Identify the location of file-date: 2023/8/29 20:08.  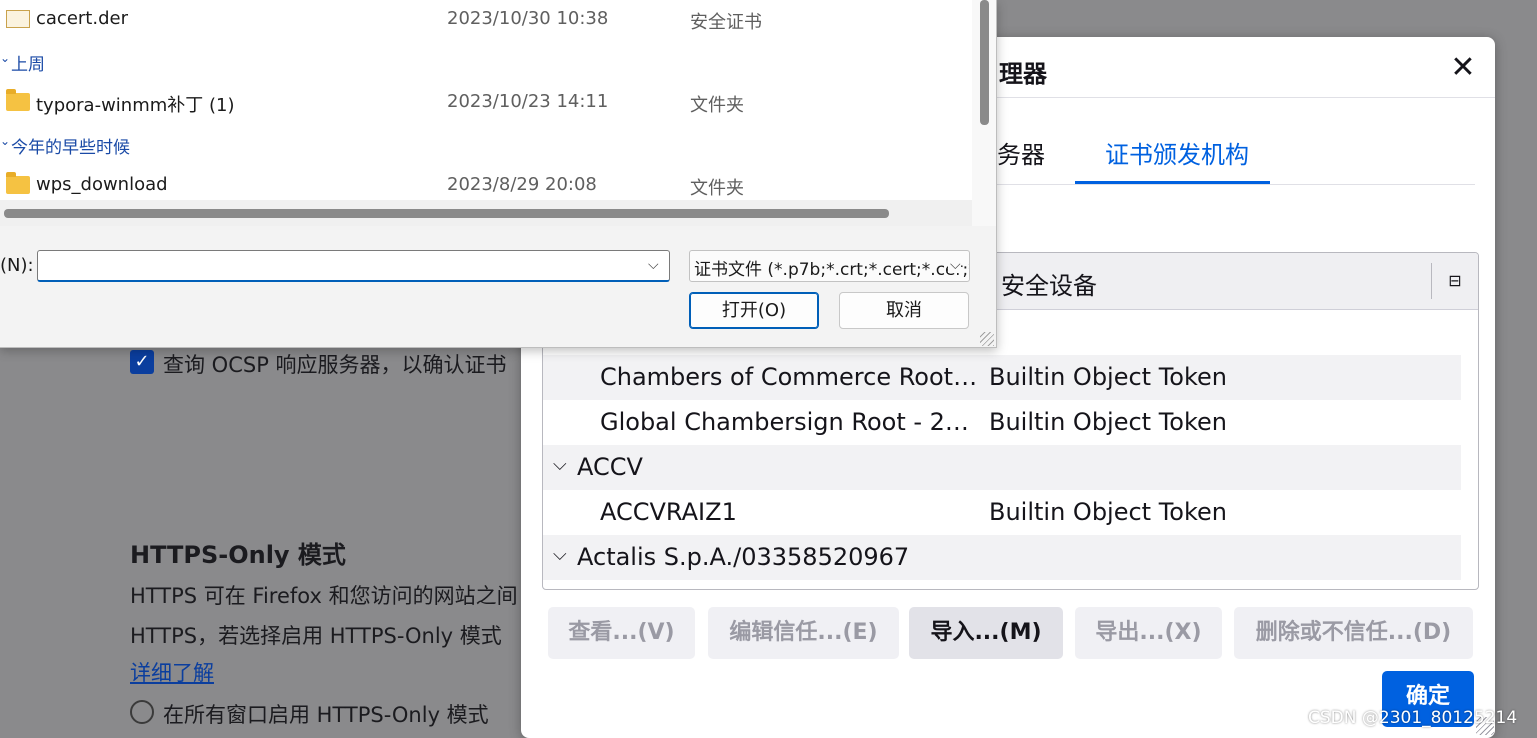
(522, 184).